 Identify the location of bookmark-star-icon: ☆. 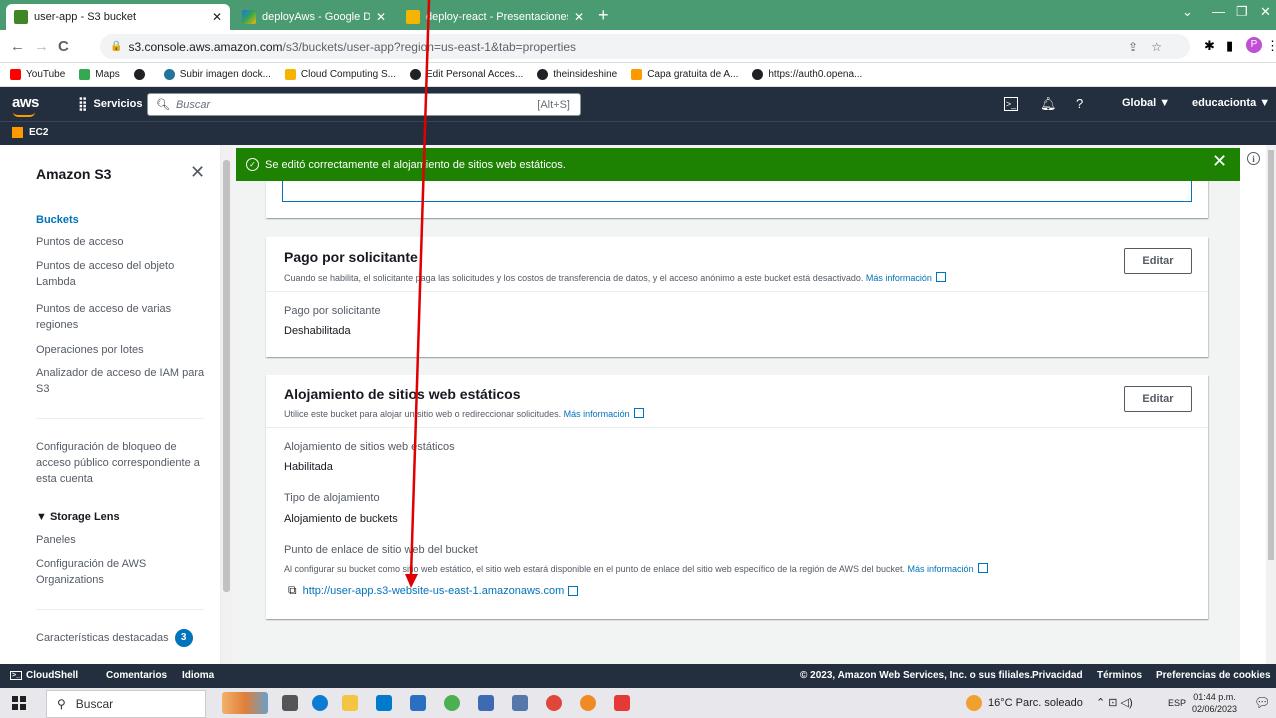
(1156, 47).